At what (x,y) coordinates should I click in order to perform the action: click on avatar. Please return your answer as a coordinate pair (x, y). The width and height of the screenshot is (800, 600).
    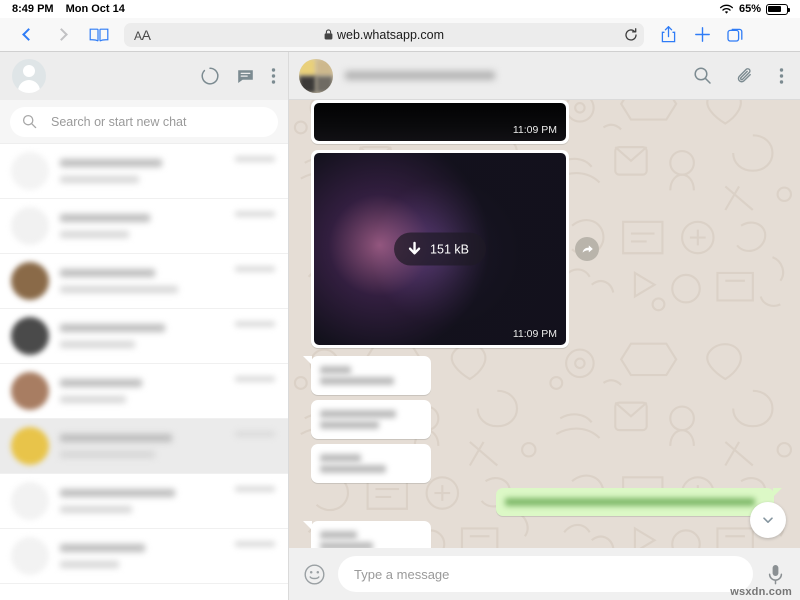
    Looking at the image, I should click on (29, 76).